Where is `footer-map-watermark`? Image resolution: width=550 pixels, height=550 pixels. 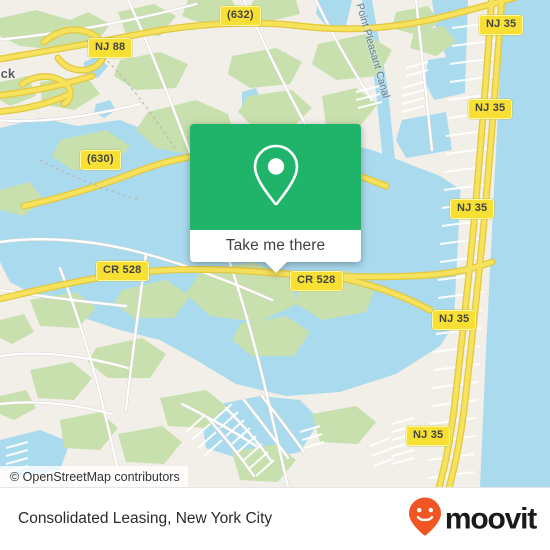 footer-map-watermark is located at coordinates (275, 487).